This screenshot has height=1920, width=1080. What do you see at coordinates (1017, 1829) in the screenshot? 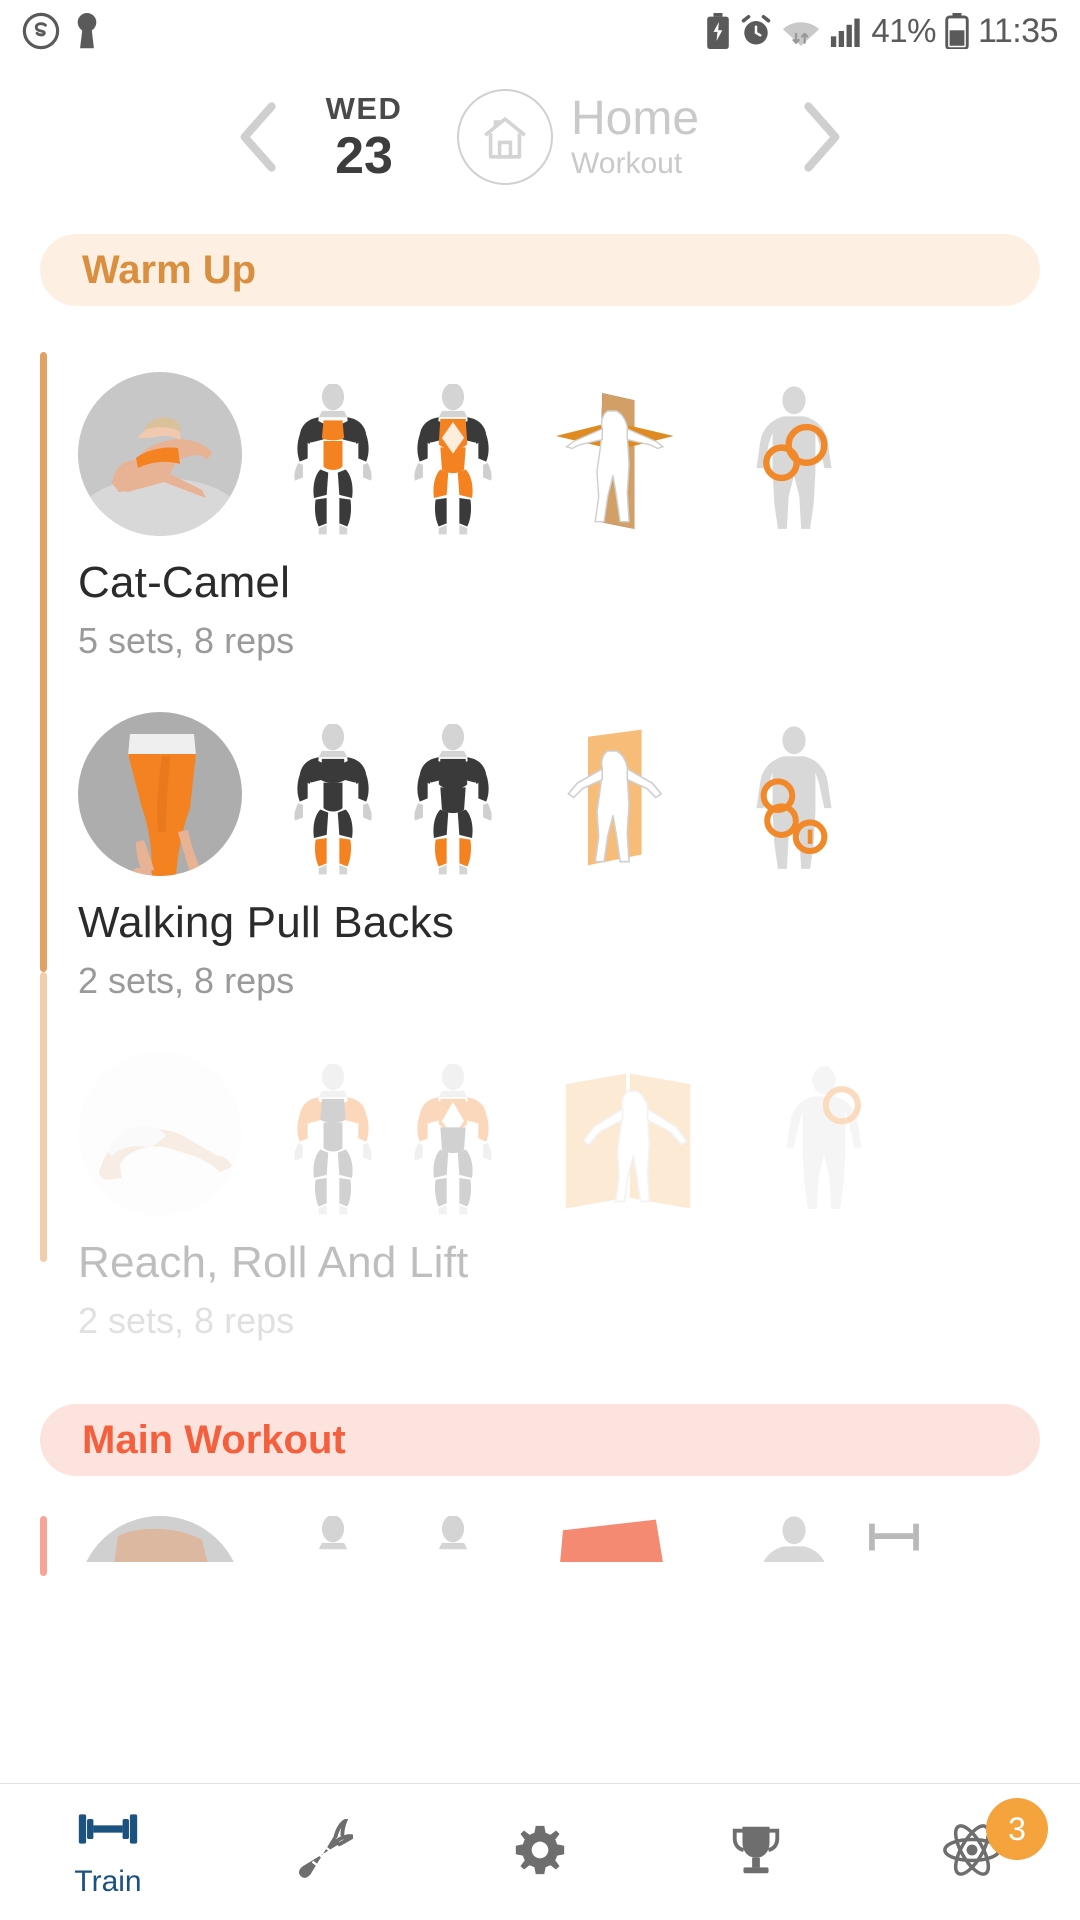
I see `notification-badge: 3` at bounding box center [1017, 1829].